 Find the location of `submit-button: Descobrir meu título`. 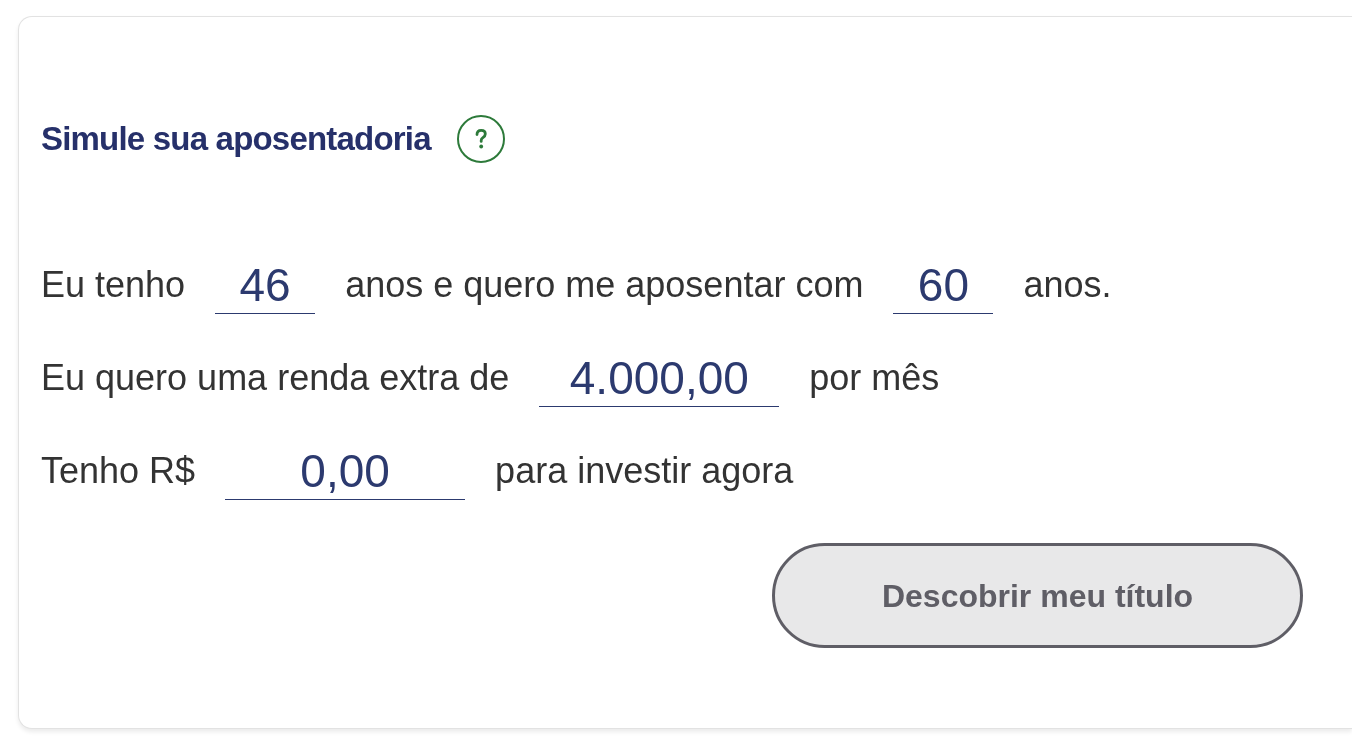

submit-button: Descobrir meu título is located at coordinates (1037, 595).